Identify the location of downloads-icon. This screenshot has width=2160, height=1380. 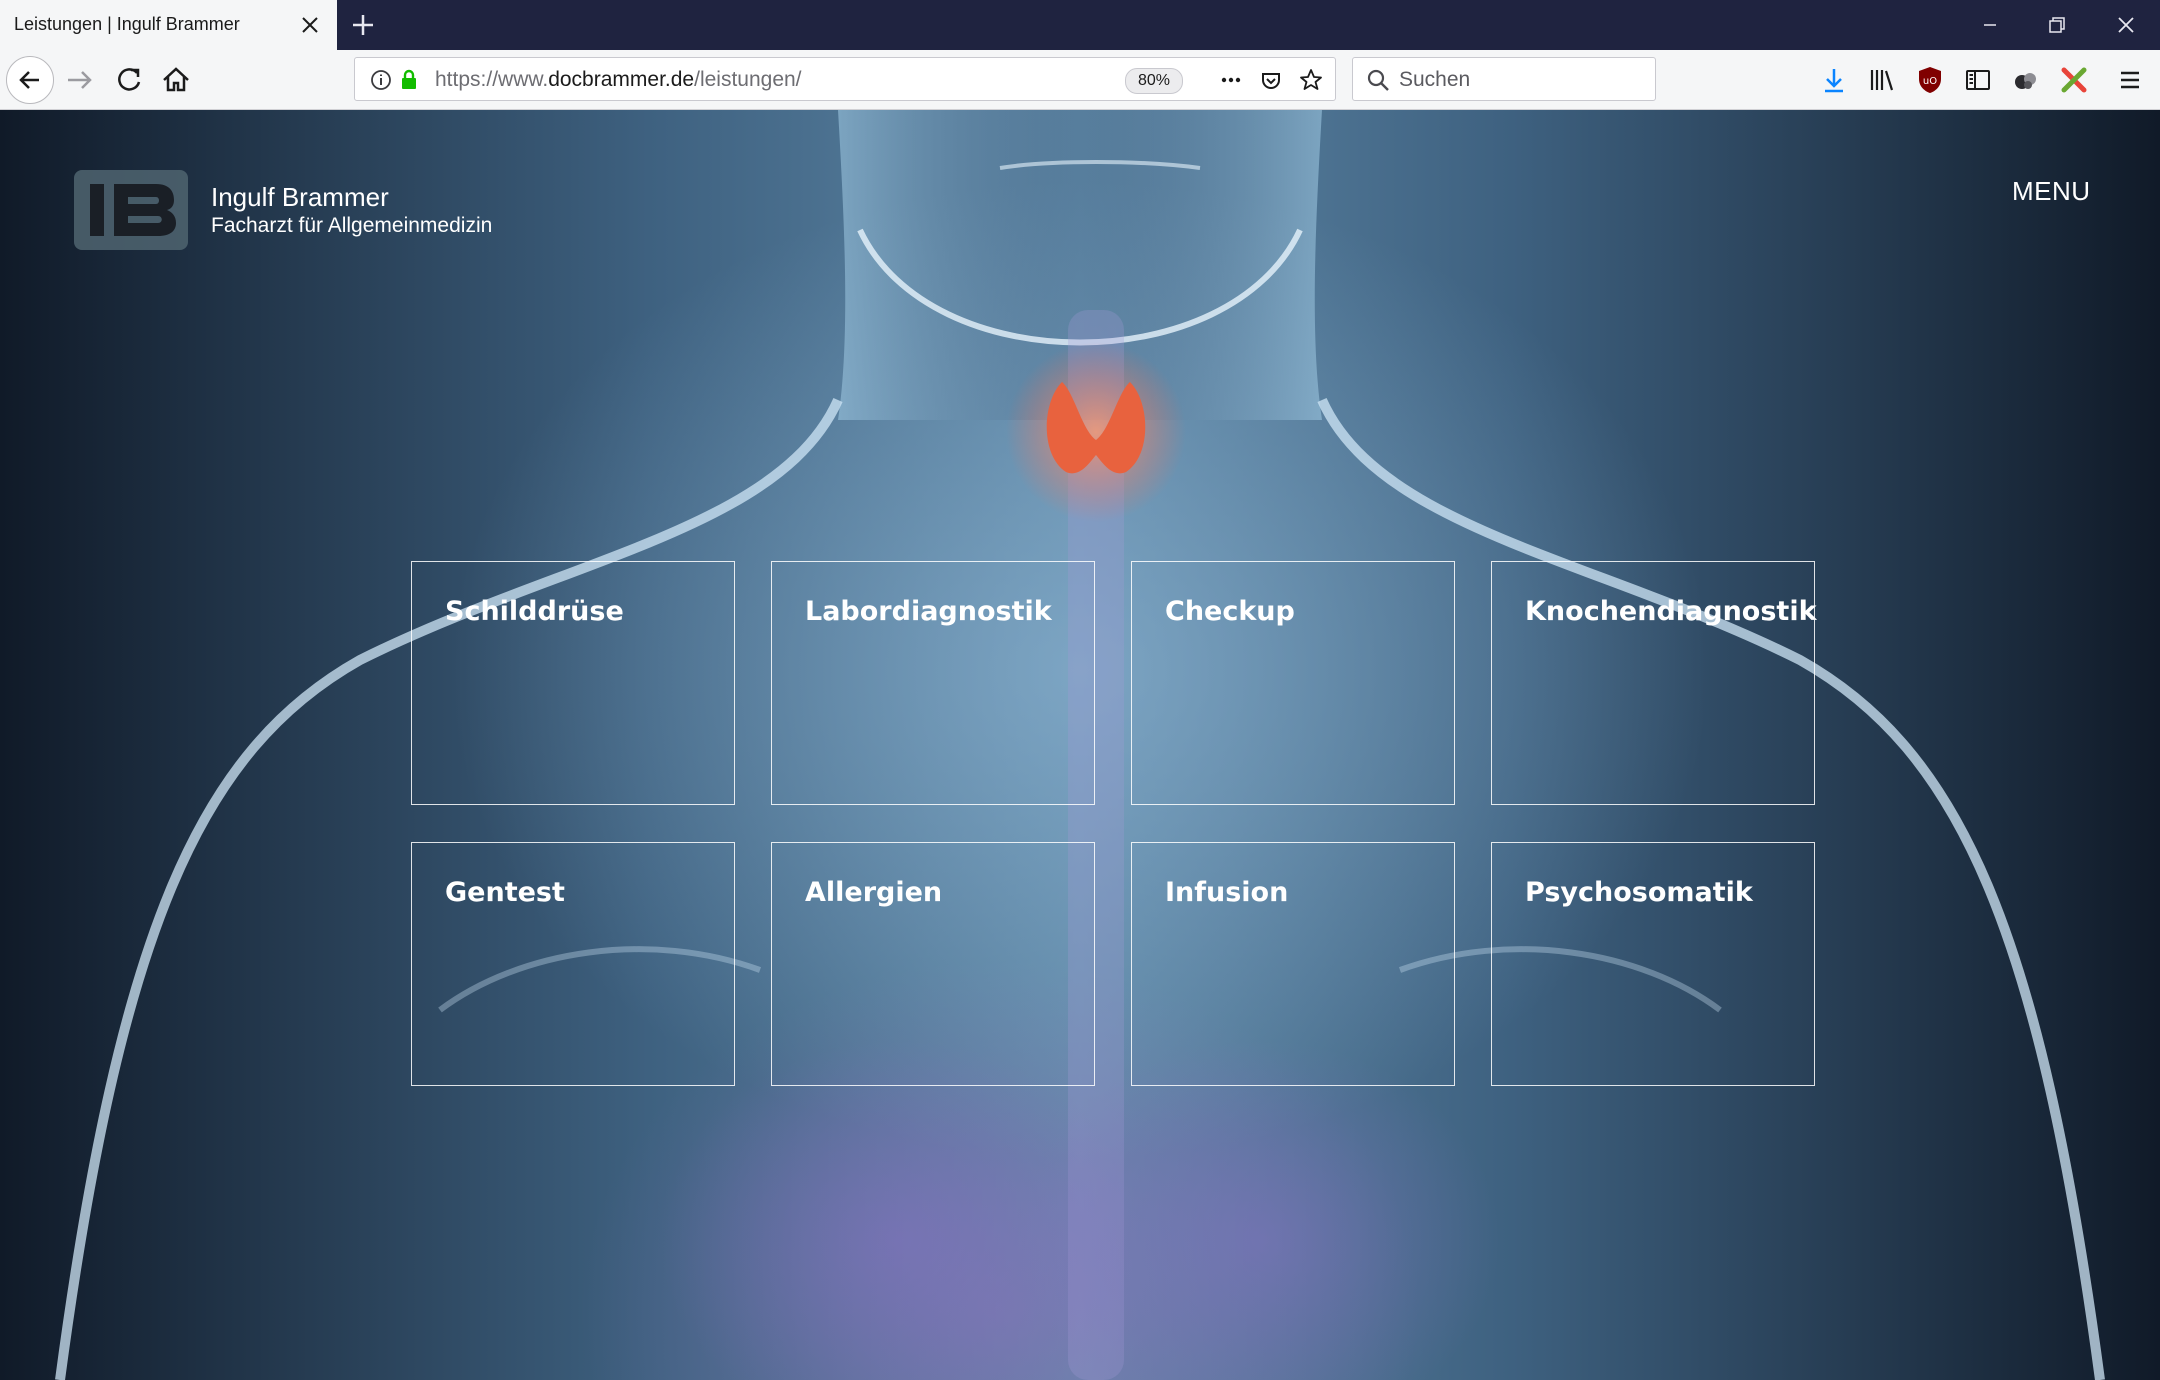
(1834, 80).